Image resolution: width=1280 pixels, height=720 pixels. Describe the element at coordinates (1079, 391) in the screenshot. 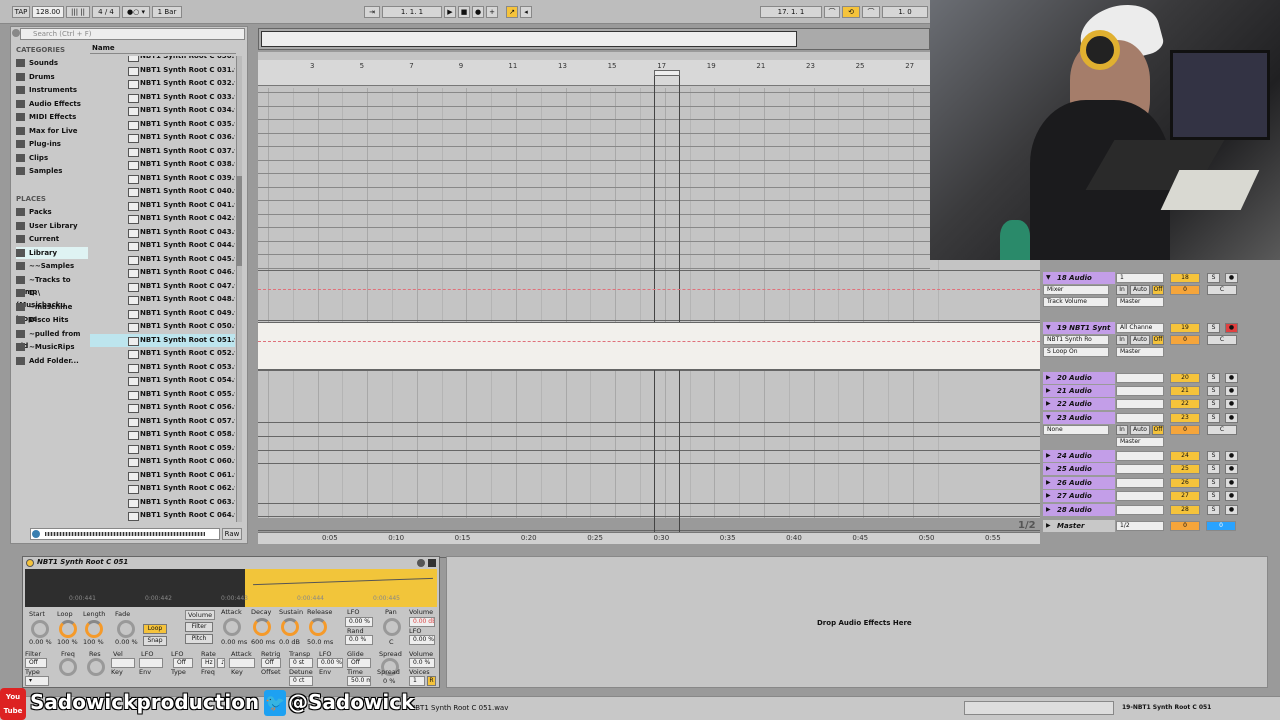

I see `track-title: 21 Audio` at that location.